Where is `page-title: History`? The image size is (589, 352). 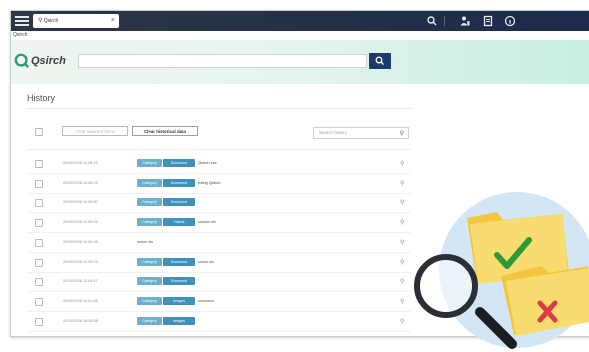 page-title: History is located at coordinates (41, 98).